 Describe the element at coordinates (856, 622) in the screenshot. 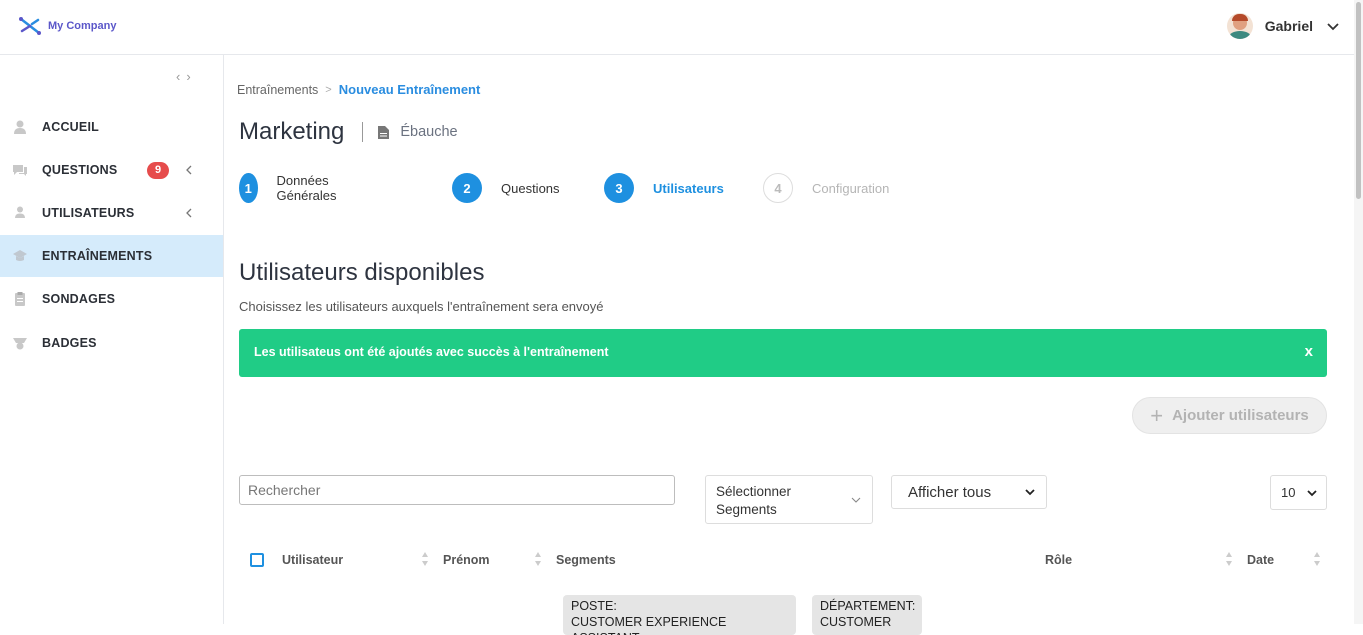

I see `segment-chip-value: CUSTOMER` at that location.